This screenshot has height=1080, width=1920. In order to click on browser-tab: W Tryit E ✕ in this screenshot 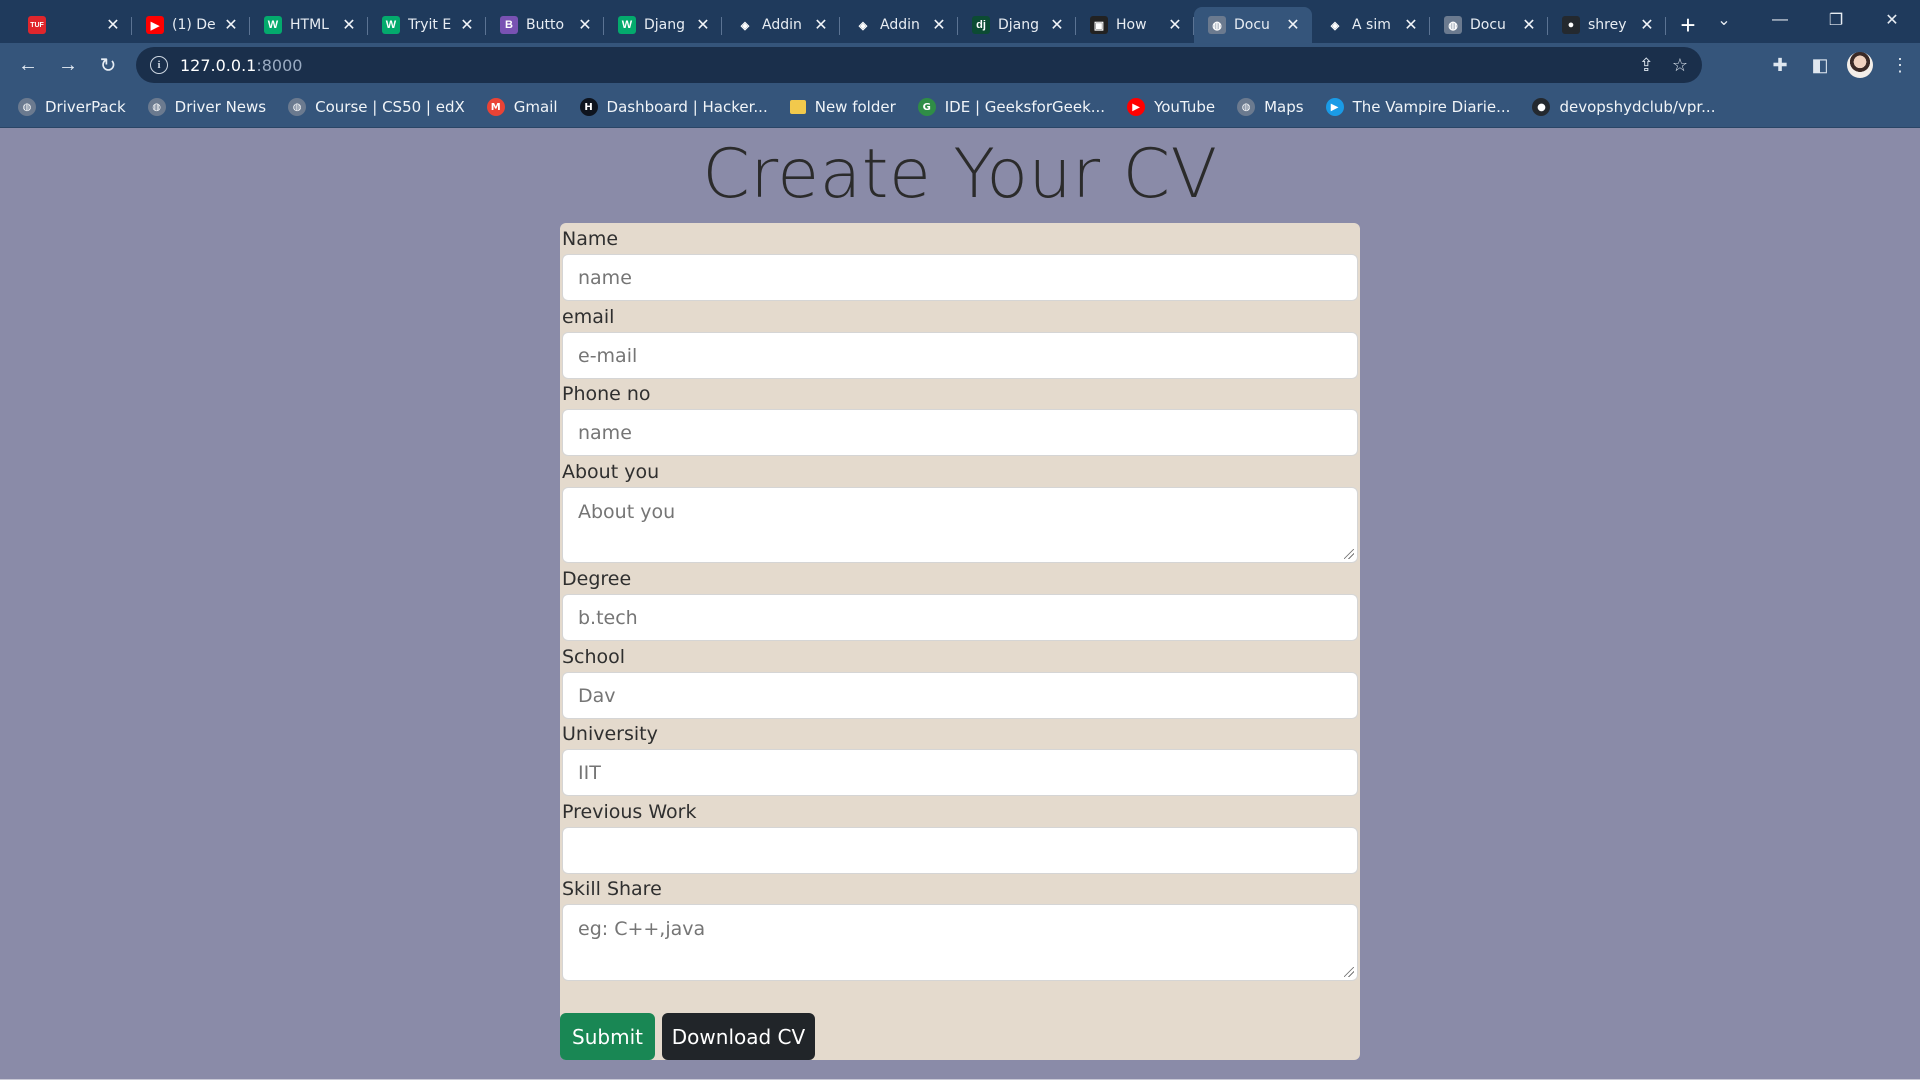, I will do `click(427, 25)`.